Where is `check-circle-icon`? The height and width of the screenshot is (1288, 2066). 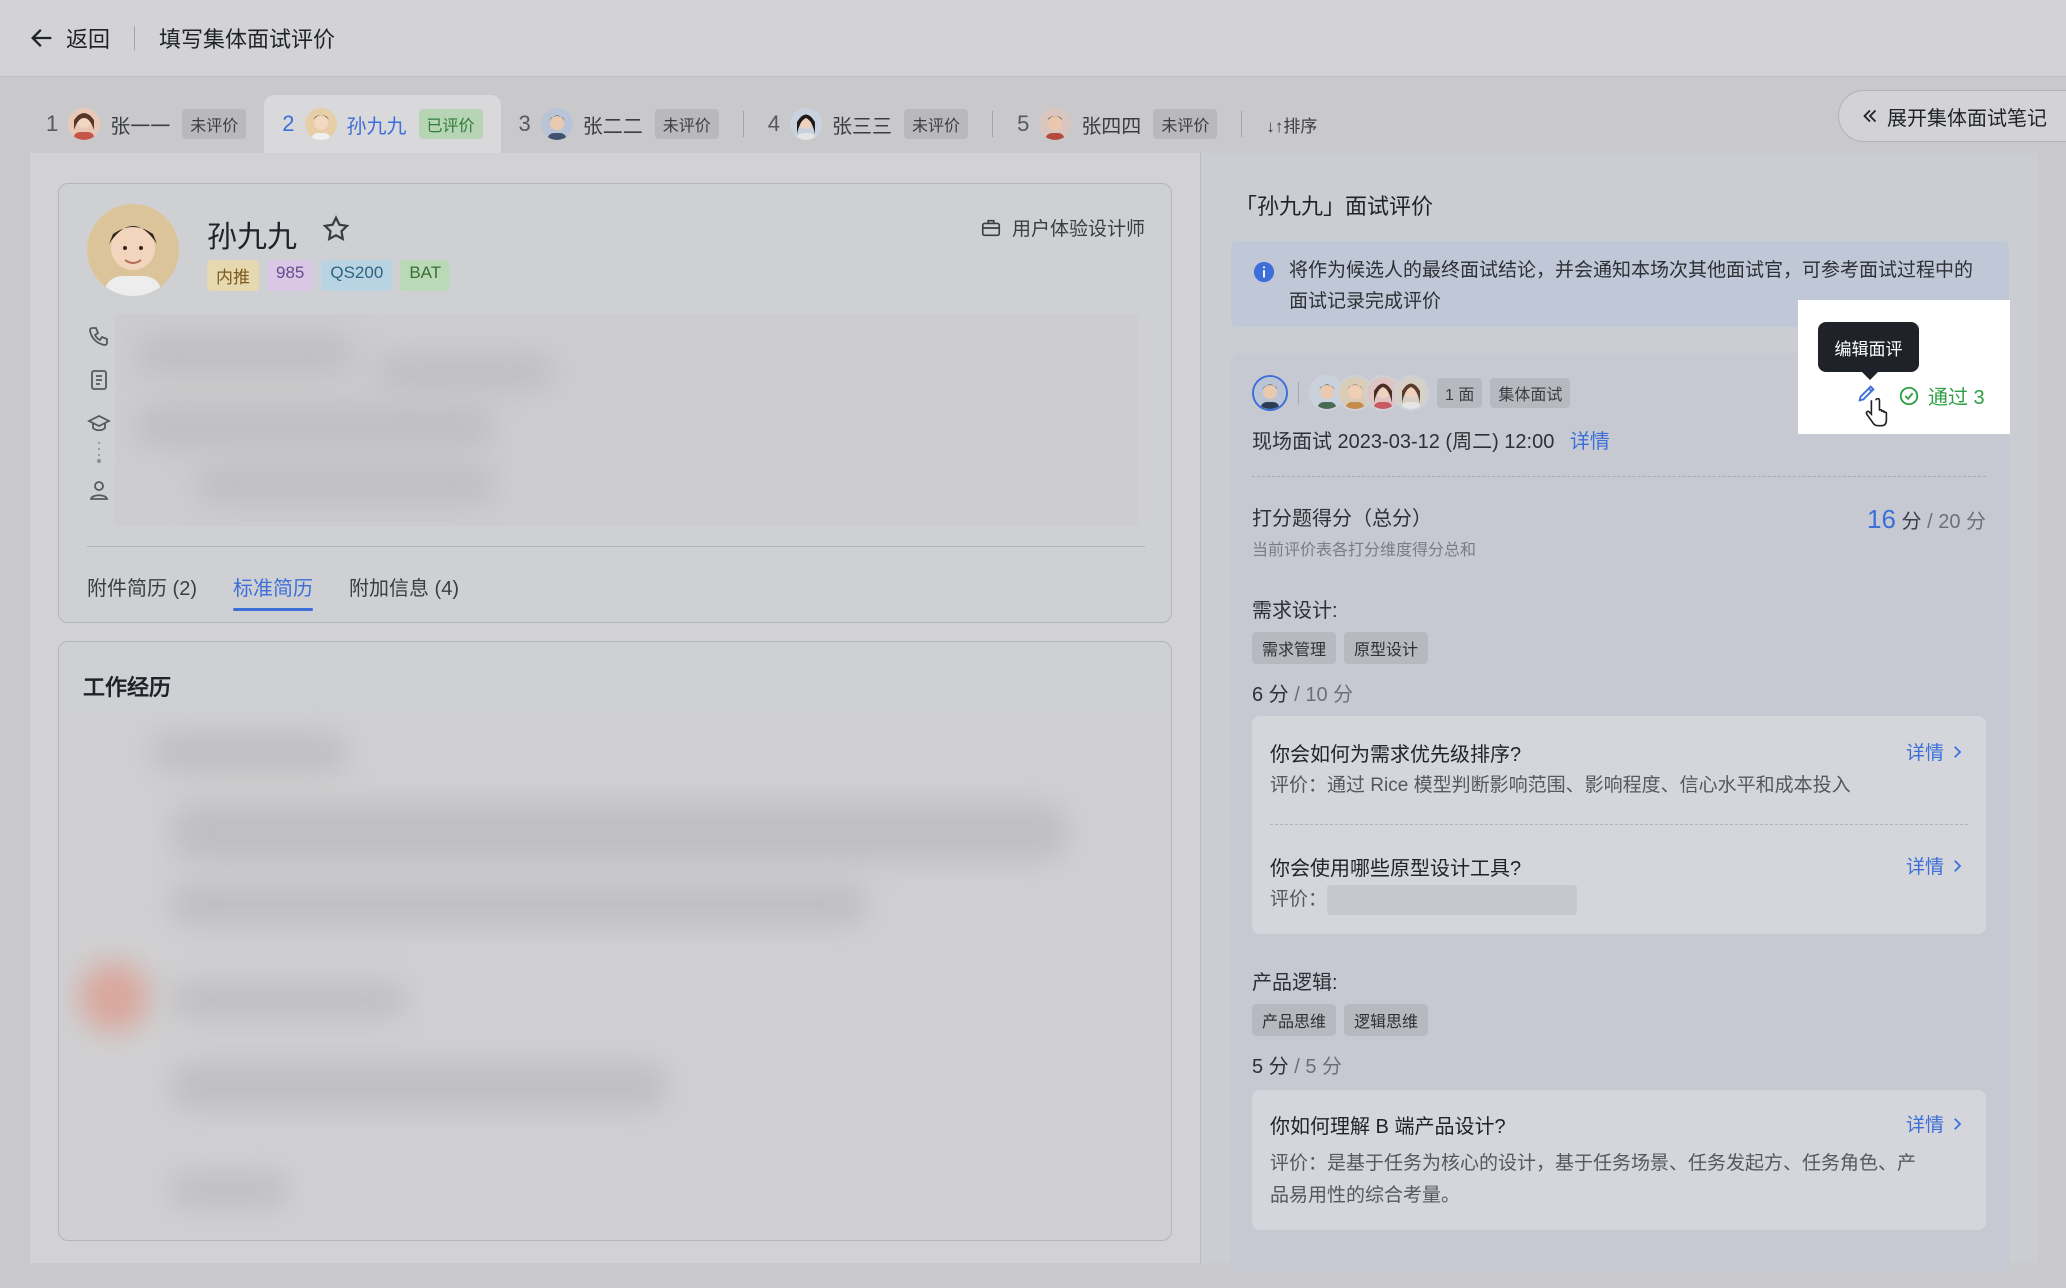 check-circle-icon is located at coordinates (1909, 395).